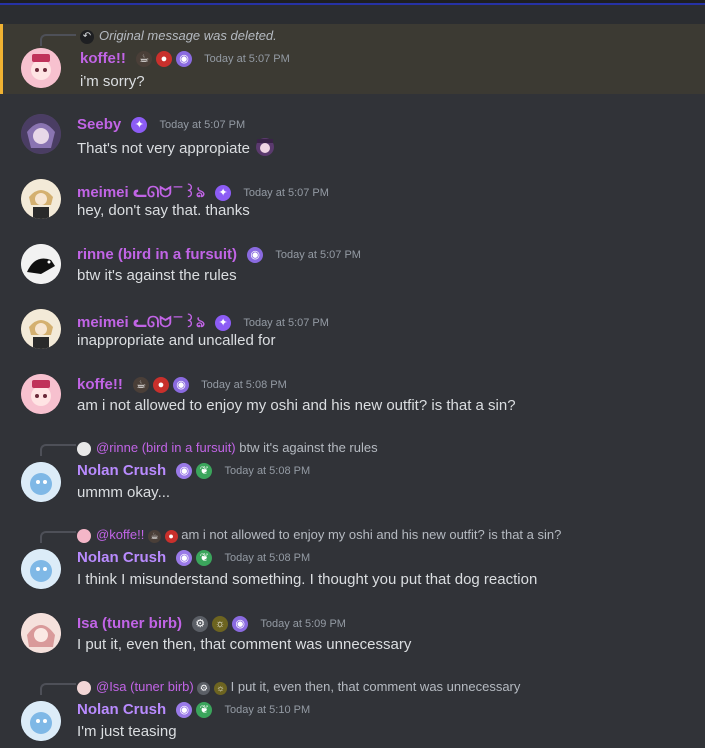 The height and width of the screenshot is (748, 705). I want to click on message-text: I'm just teasing, so click(127, 731).